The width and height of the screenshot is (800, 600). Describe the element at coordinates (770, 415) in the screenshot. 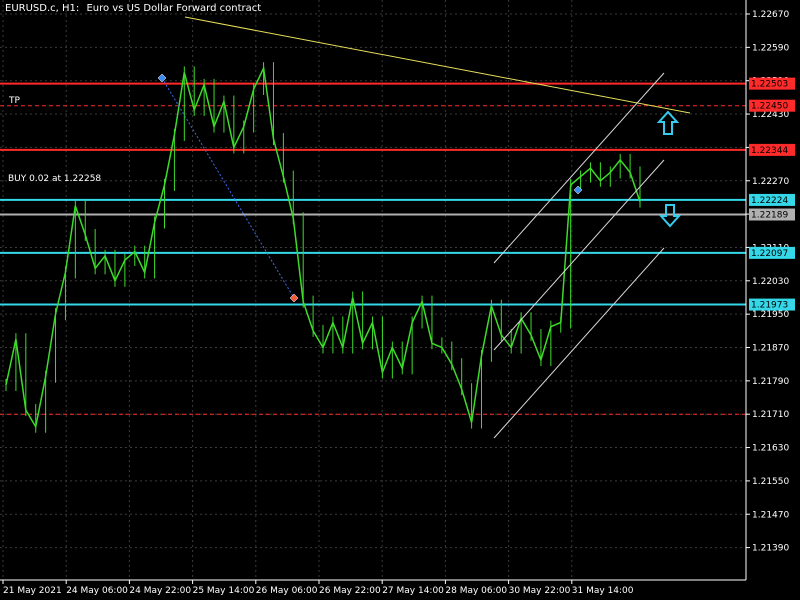

I see `y-tick-label: 1.21710` at that location.